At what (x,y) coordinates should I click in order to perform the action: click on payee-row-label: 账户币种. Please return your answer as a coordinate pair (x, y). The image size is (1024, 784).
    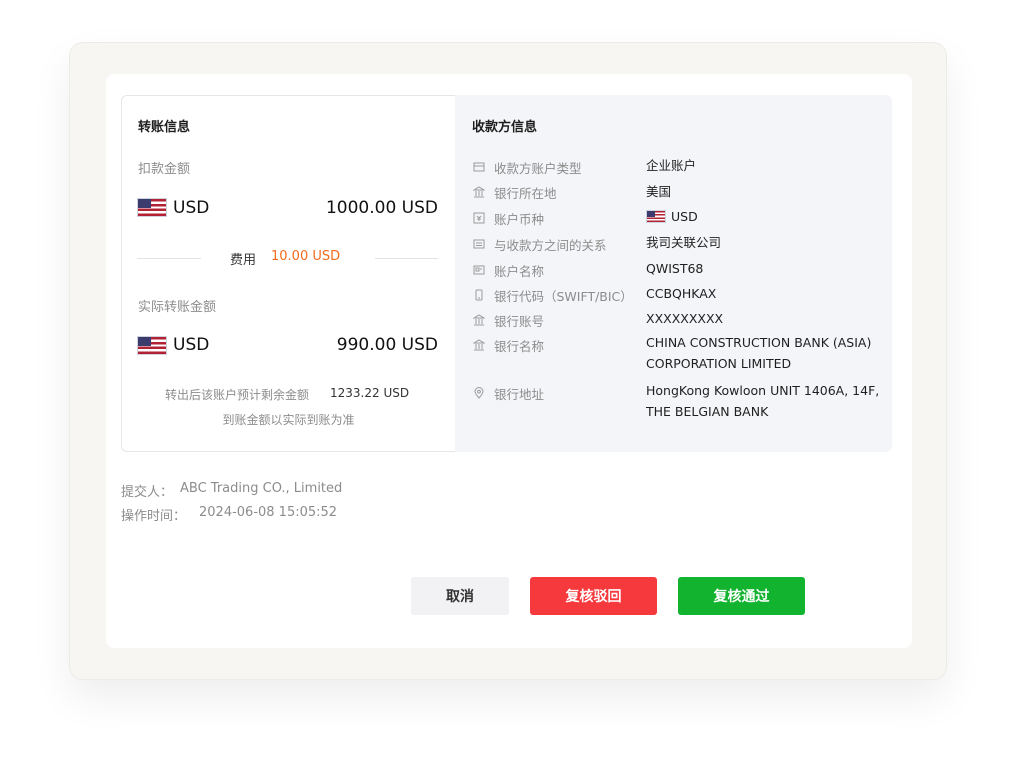
    Looking at the image, I should click on (519, 219).